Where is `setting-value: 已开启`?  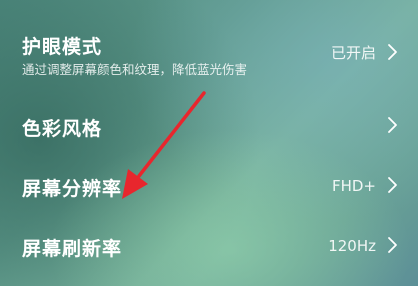
setting-value: 已开启 is located at coordinates (353, 53).